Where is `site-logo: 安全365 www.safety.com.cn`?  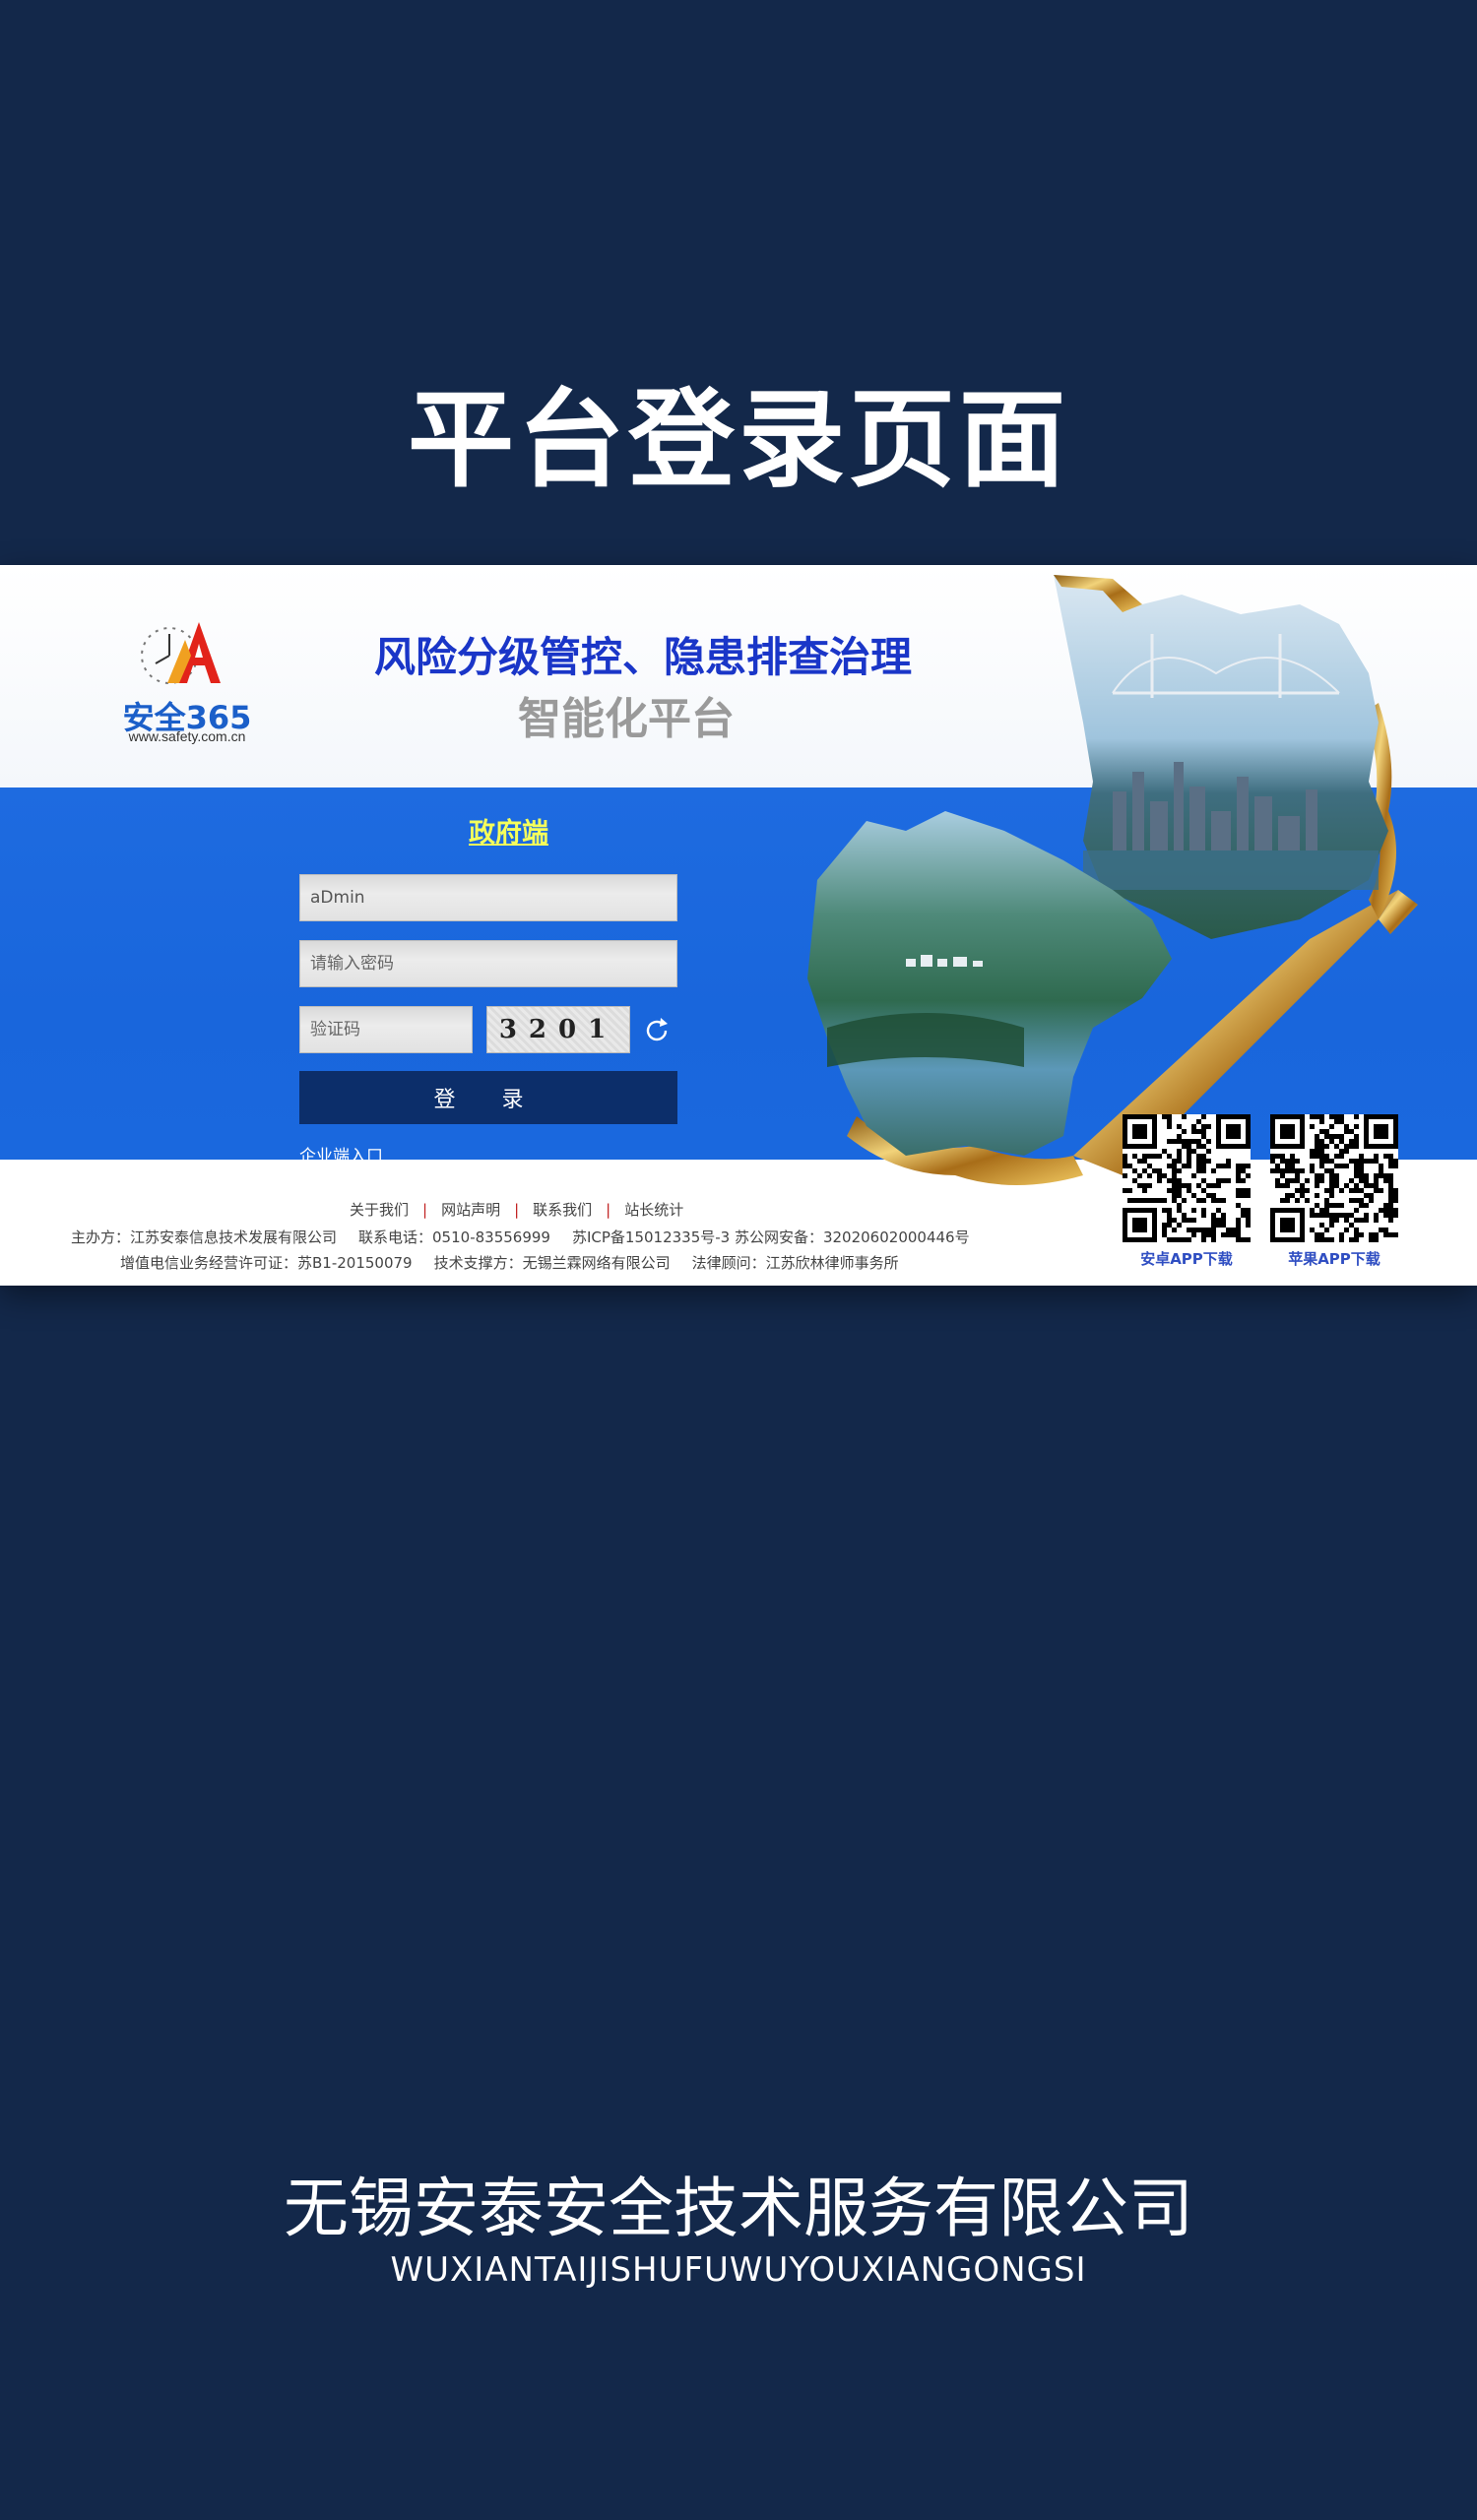
site-logo: 安全365 www.safety.com.cn is located at coordinates (187, 679).